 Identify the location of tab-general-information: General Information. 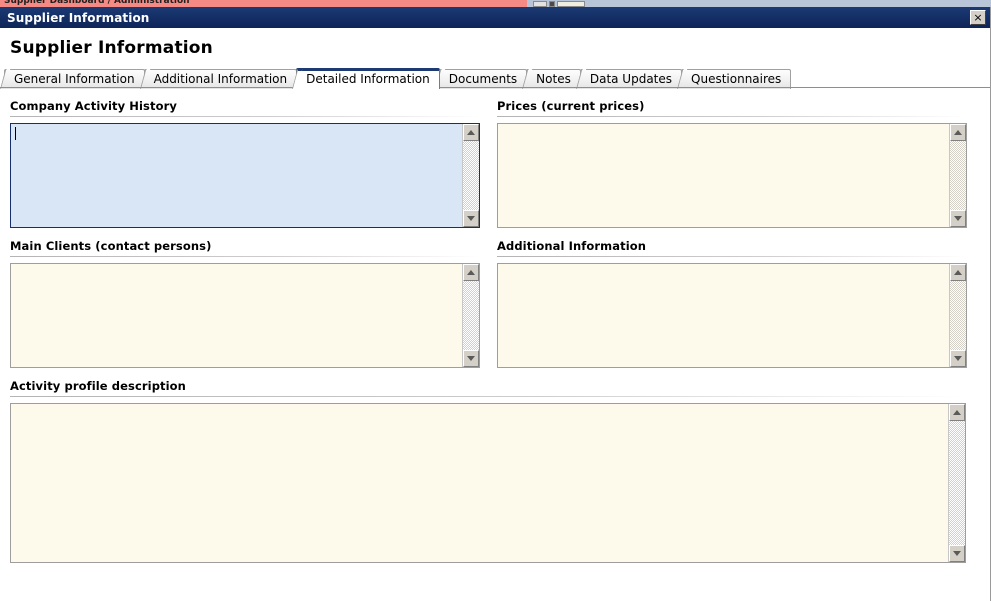
(74, 79).